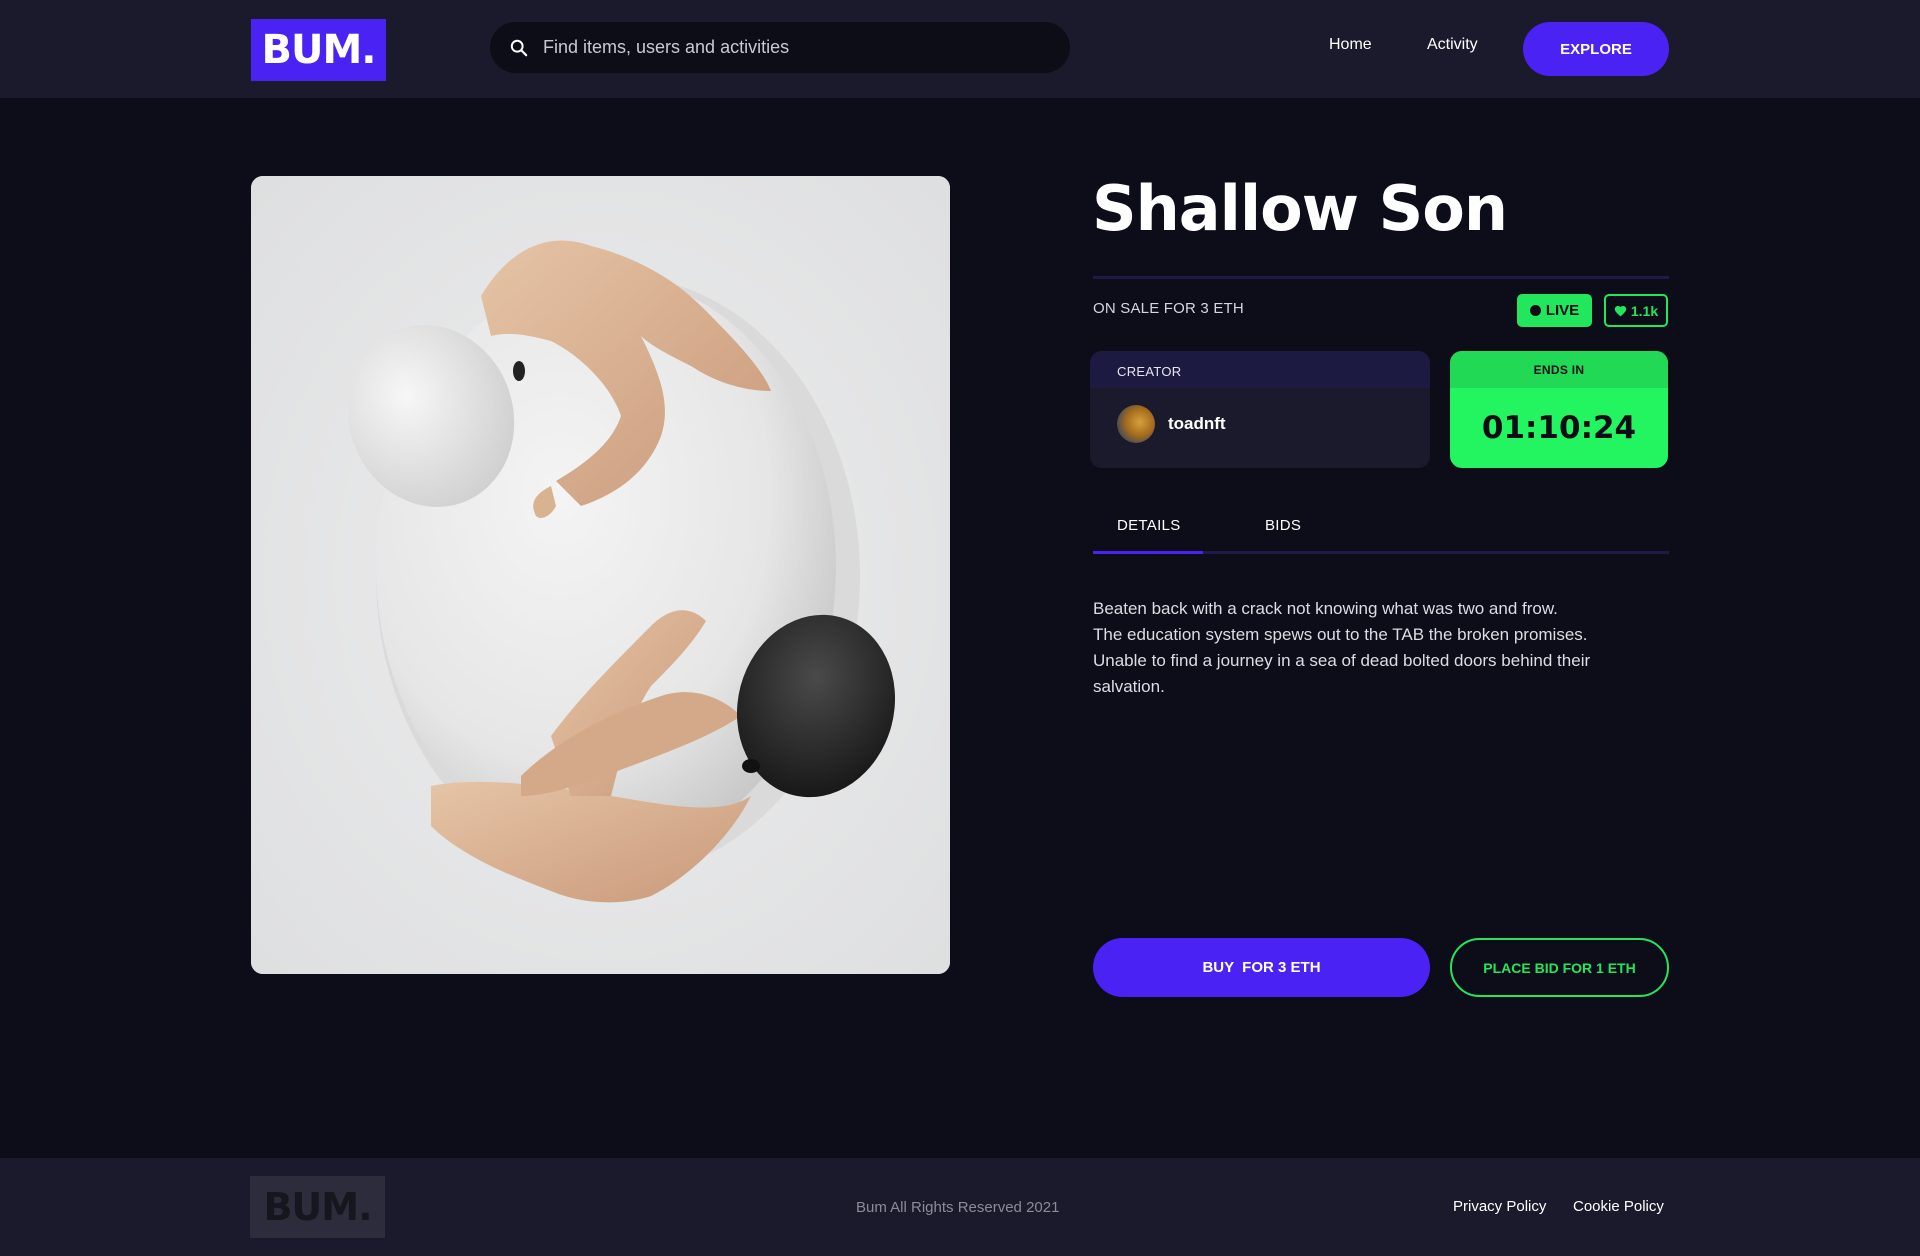  What do you see at coordinates (1559, 967) in the screenshot?
I see `place-bid-button: PLACE BID FOR 1 ETH` at bounding box center [1559, 967].